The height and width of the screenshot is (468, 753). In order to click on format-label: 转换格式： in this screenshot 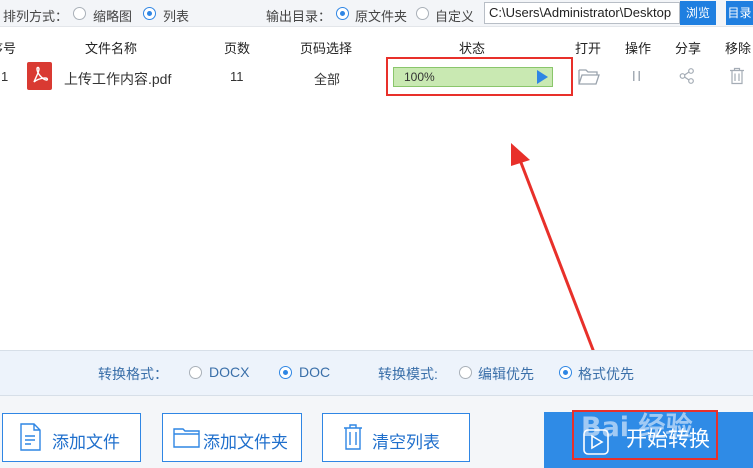, I will do `click(133, 374)`.